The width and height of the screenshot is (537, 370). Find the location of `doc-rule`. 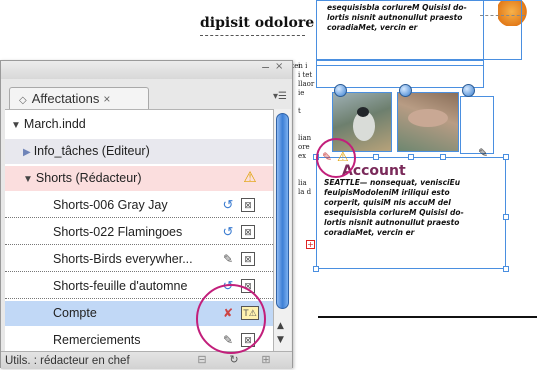

doc-rule is located at coordinates (427, 317).